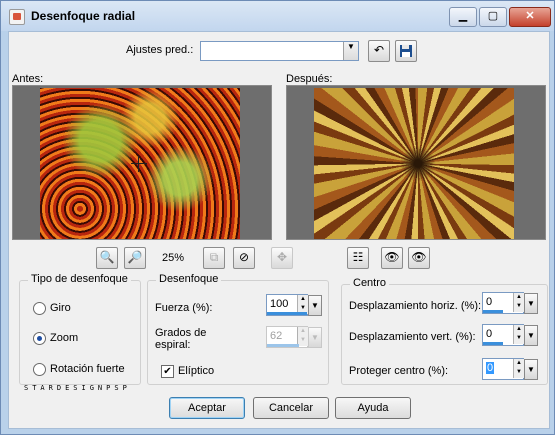 This screenshot has width=555, height=435. I want to click on chevron-down-icon: ▼, so click(350, 51).